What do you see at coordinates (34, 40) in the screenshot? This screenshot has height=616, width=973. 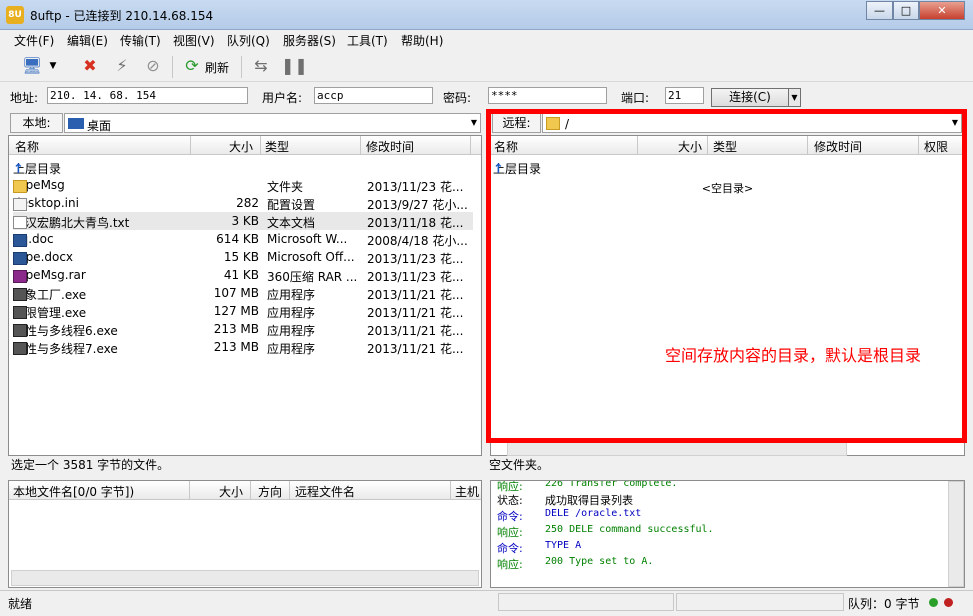 I see `menu-file: 文件(F)` at bounding box center [34, 40].